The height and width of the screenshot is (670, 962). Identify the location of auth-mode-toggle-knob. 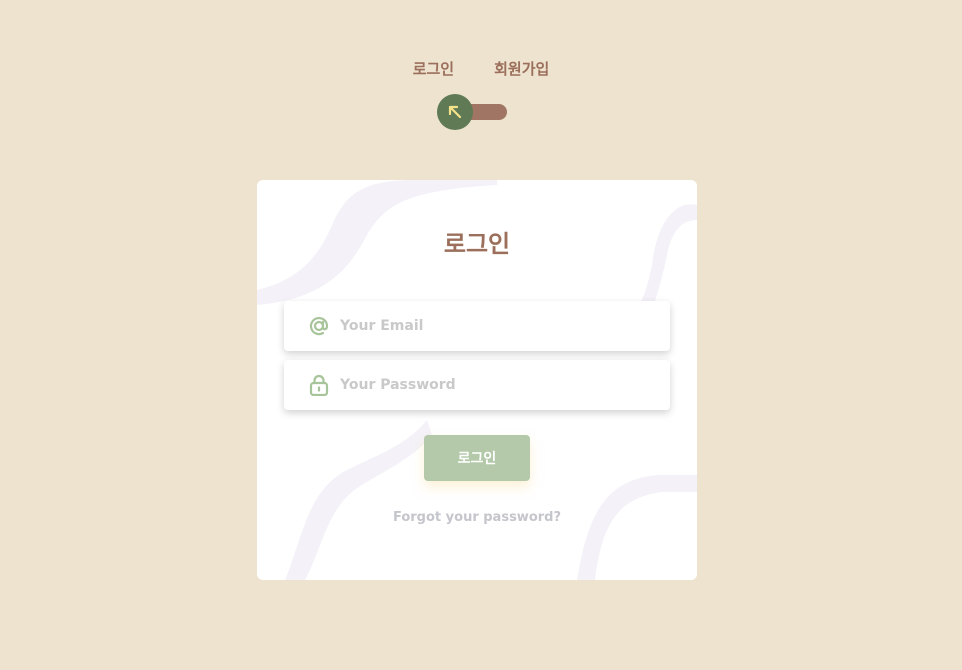
(455, 112).